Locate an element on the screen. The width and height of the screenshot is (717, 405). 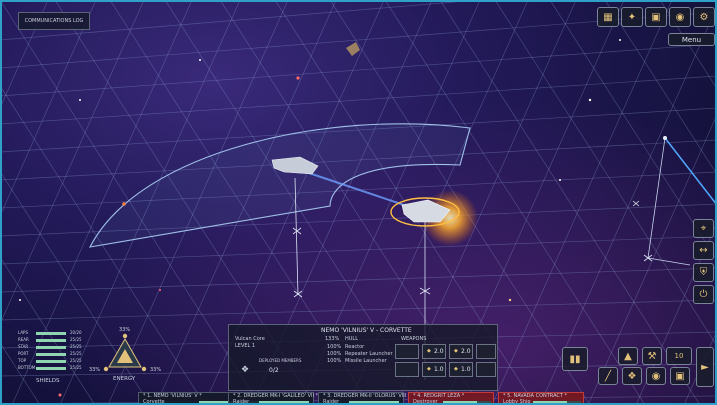
fleet-tab-5: * 5. NAVADA CONTRACT * Lobby Ship is located at coordinates (541, 398).